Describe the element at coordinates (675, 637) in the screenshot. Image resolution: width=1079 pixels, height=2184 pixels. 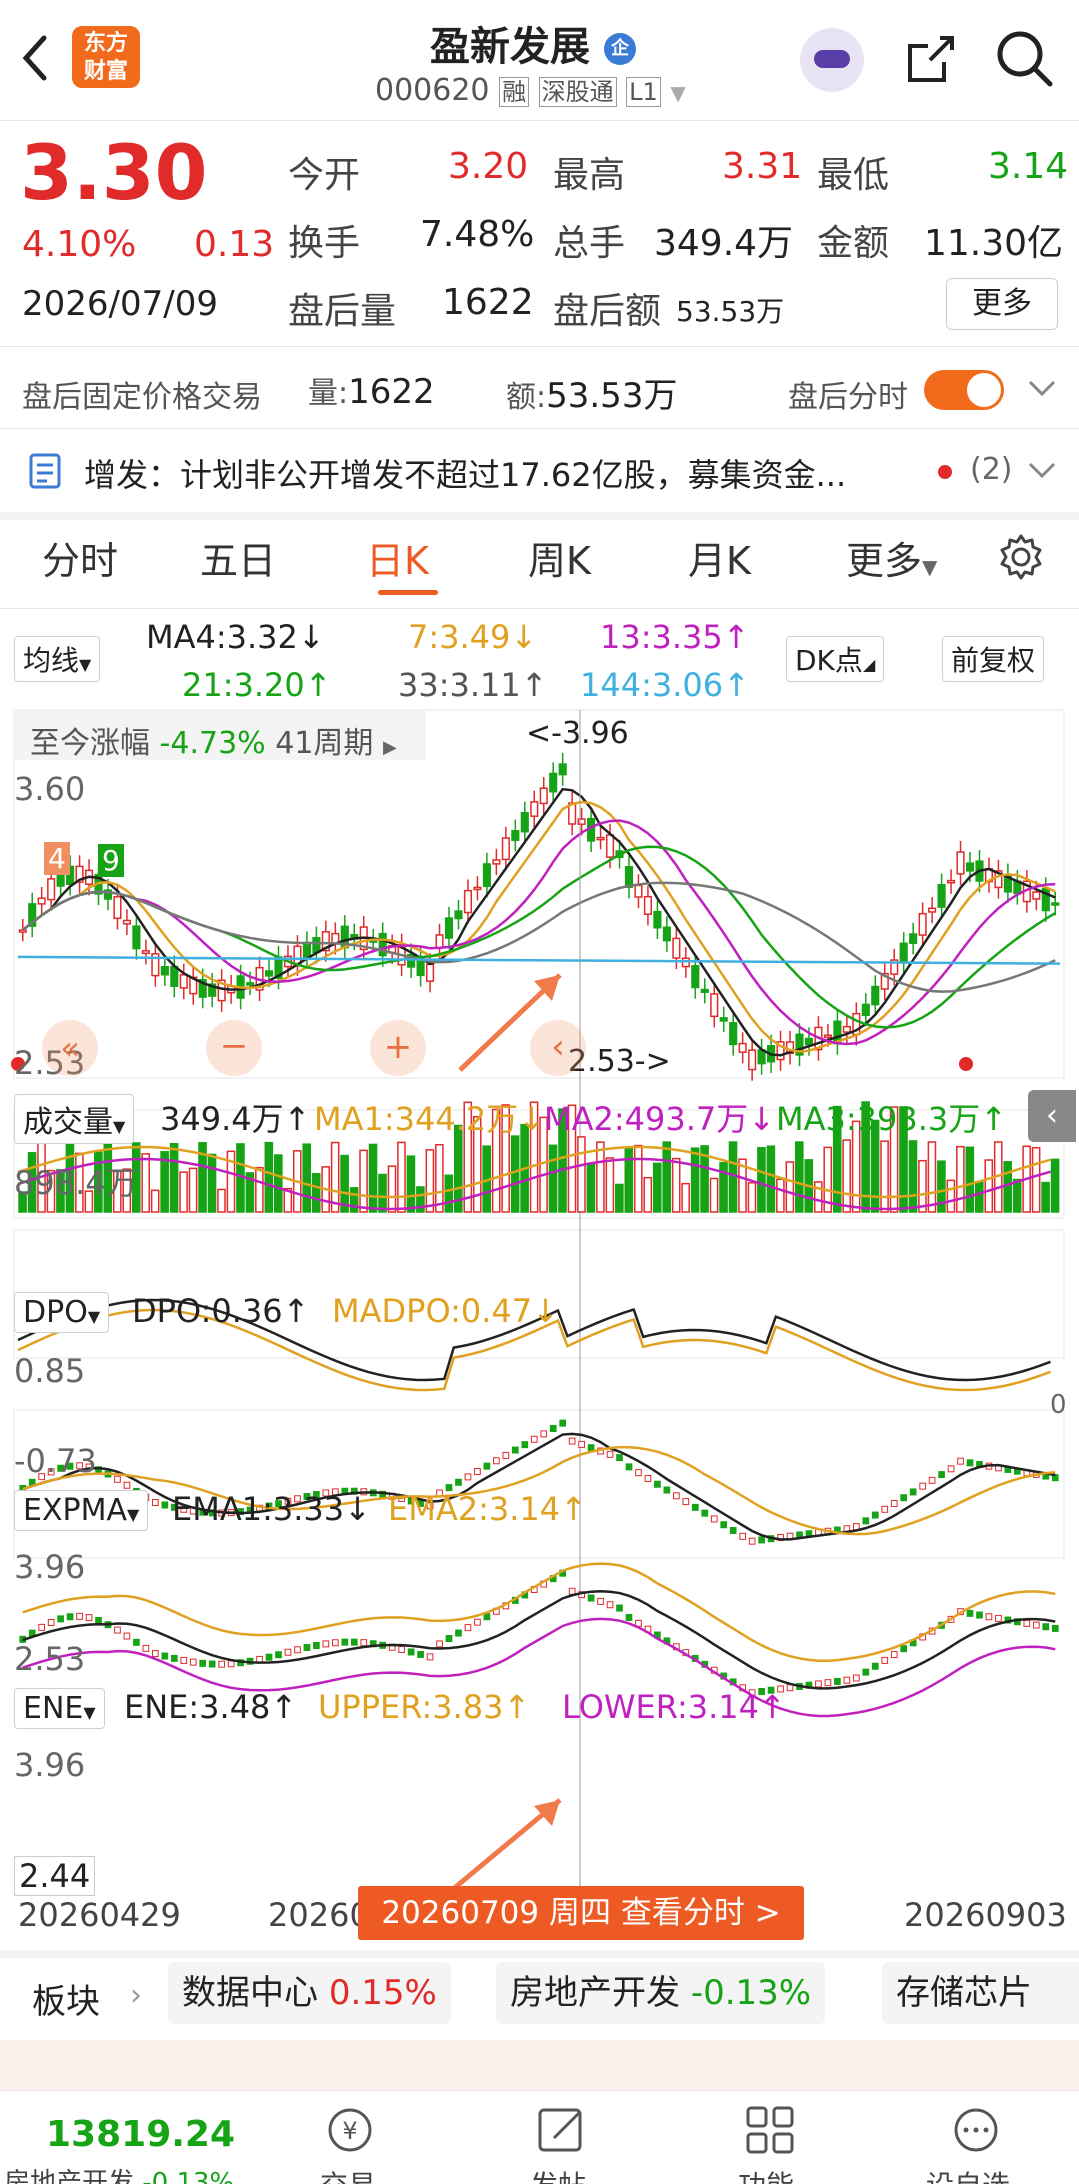
I see `ma13-value: 13:3.35↑` at that location.